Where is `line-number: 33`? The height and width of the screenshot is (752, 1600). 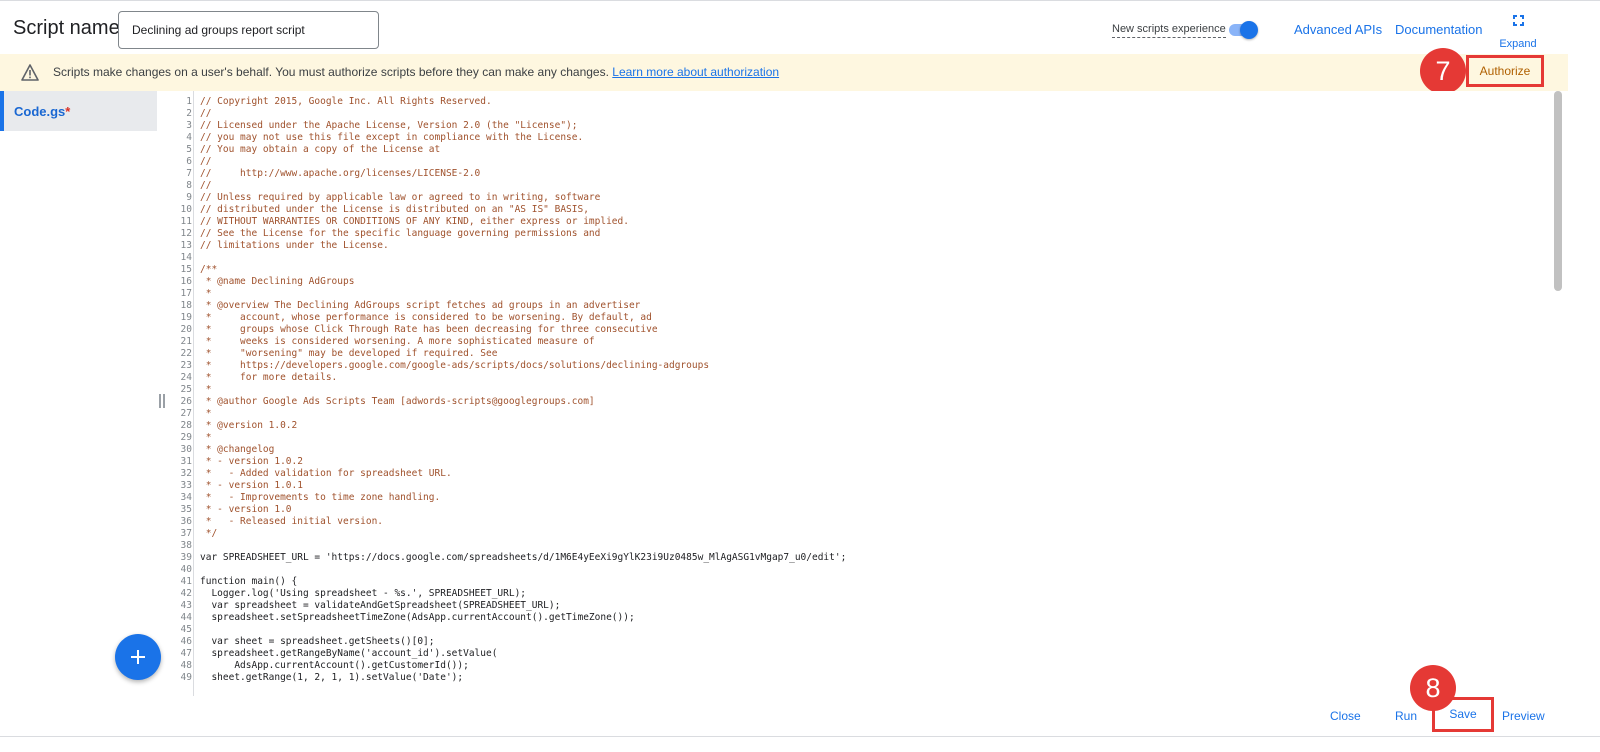 line-number: 33 is located at coordinates (186, 485).